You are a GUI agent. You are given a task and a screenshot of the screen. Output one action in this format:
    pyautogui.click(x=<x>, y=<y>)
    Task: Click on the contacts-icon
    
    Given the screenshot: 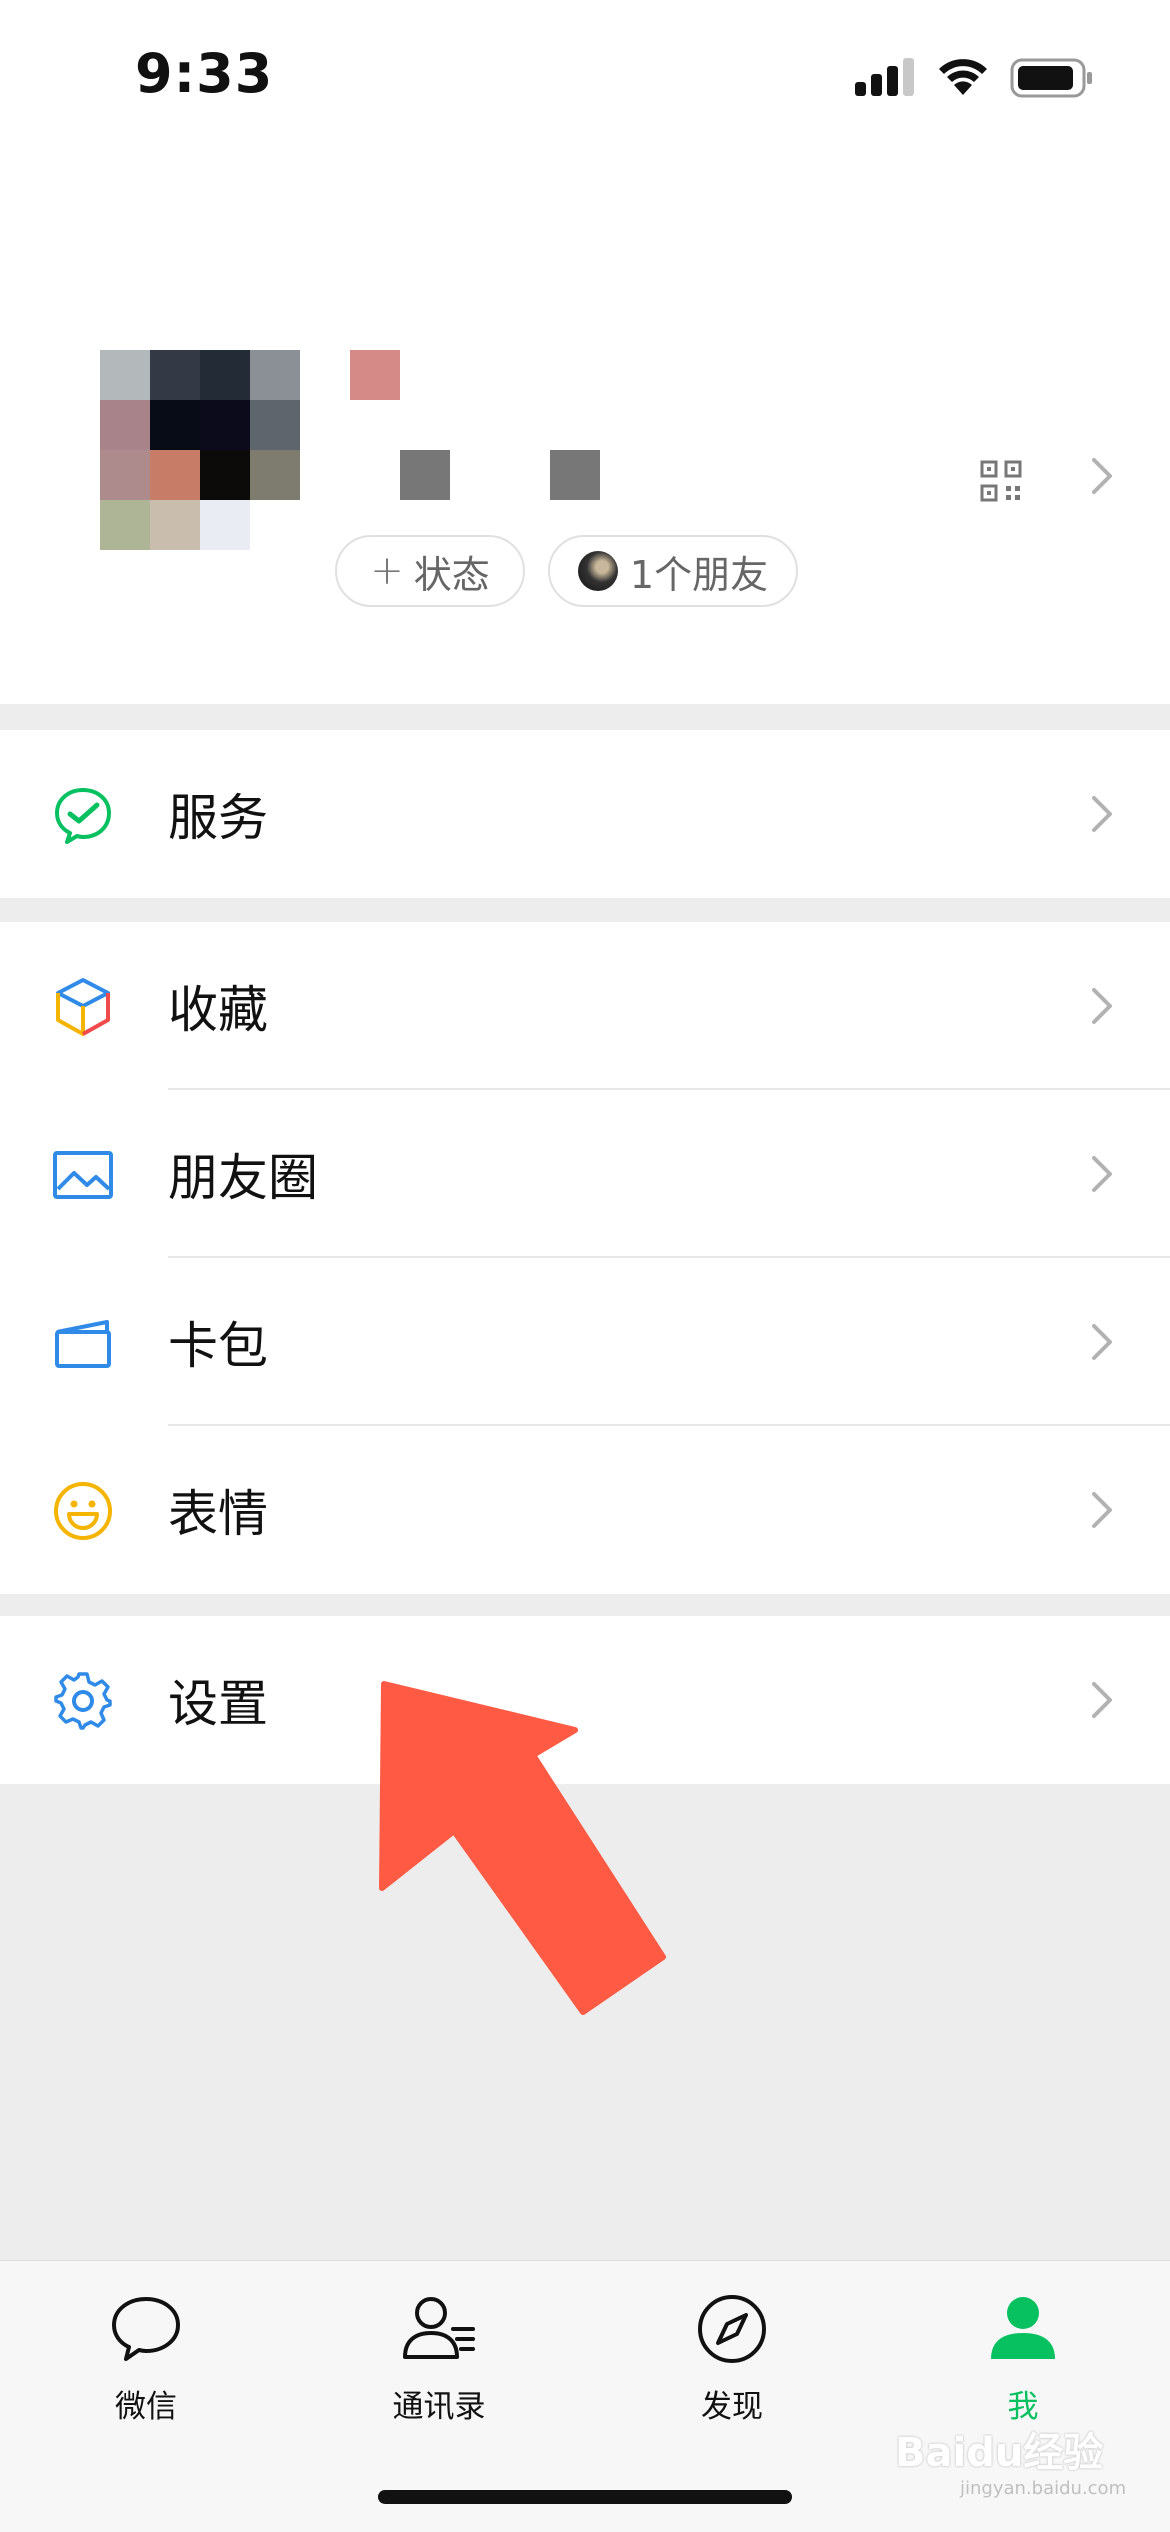 What is the action you would take?
    pyautogui.click(x=439, y=2328)
    